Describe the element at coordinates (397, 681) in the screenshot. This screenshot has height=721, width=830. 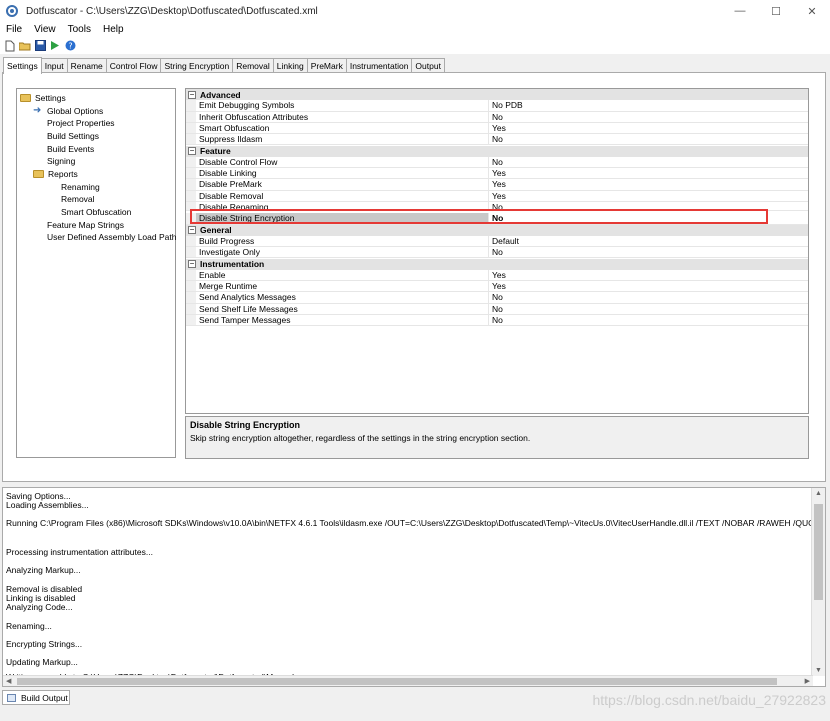
I see `horizontal-scroll-thumb` at that location.